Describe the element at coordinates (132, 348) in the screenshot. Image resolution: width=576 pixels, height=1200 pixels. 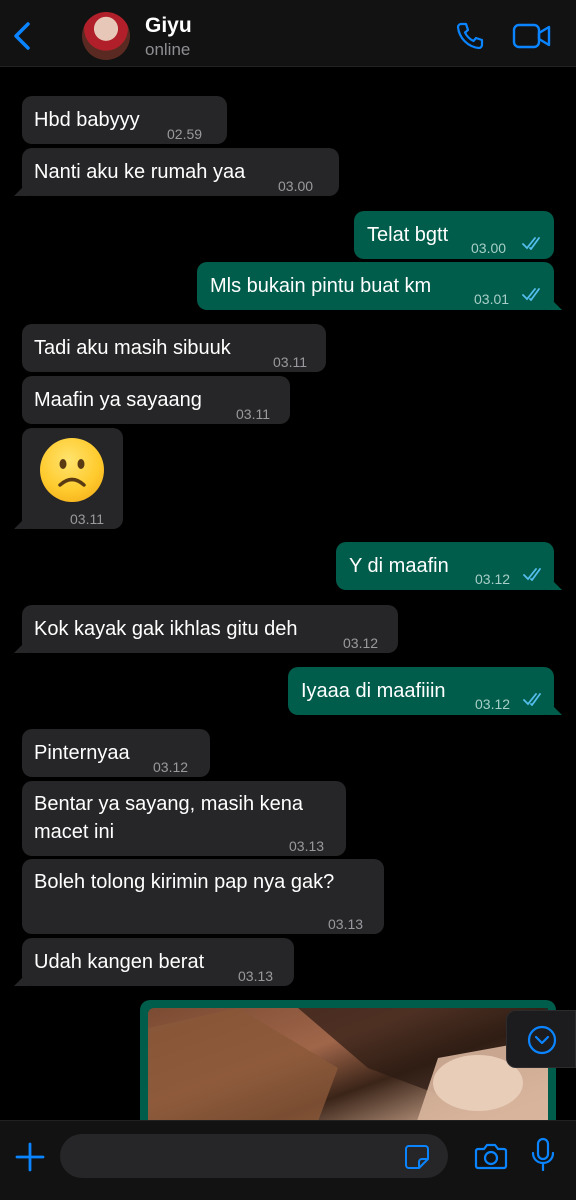
I see `message-text: Tadi aku masih sibuuk` at that location.